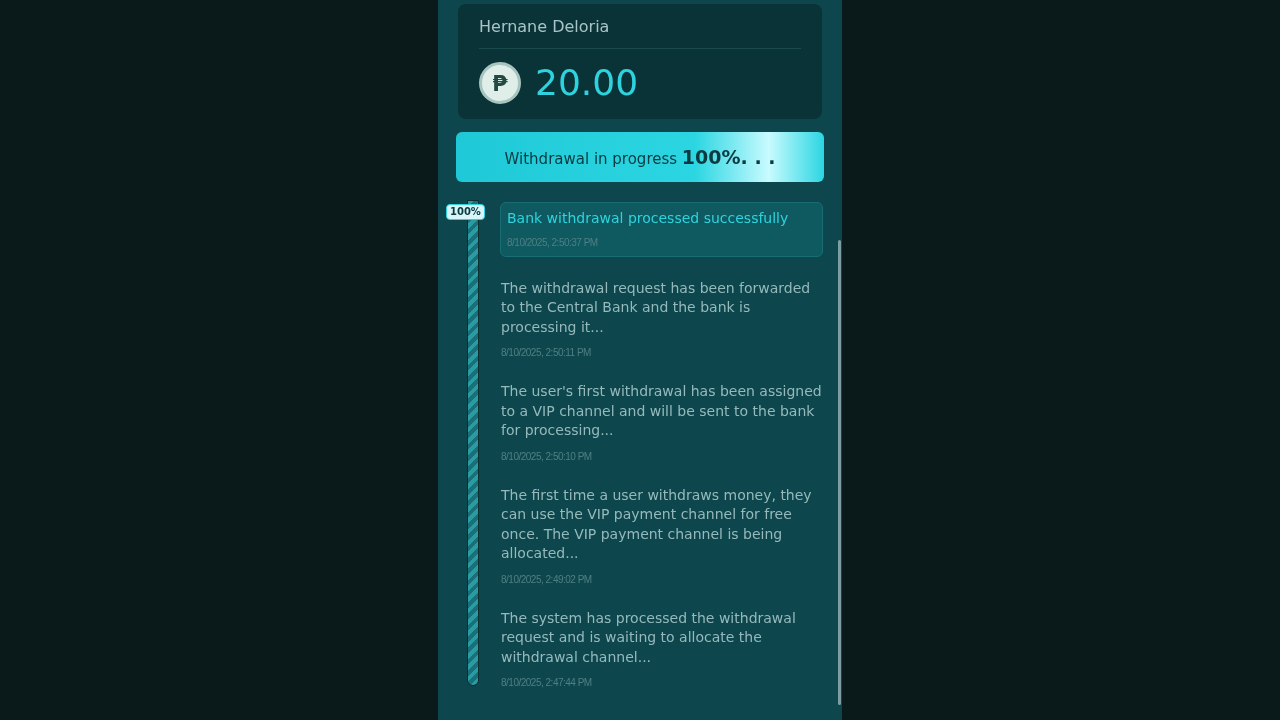  Describe the element at coordinates (545, 27) in the screenshot. I see `account-name: Hernane Deloria` at that location.